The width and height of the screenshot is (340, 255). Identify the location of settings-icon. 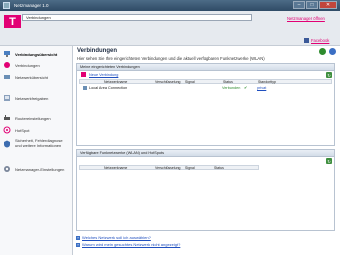
(7, 169).